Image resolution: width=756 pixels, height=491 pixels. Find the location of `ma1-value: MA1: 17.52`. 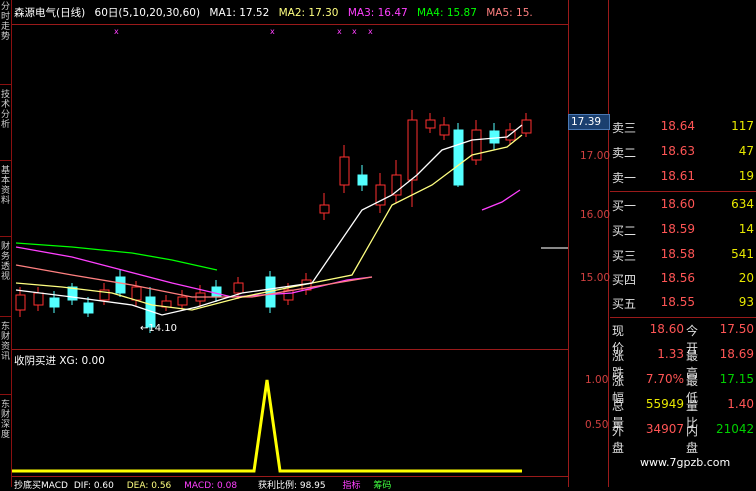

ma1-value: MA1: 17.52 is located at coordinates (239, 13).